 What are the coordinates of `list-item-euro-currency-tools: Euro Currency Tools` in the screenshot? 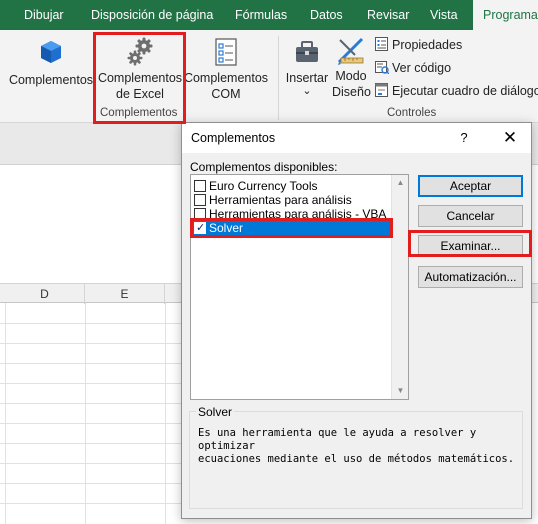 It's located at (292, 186).